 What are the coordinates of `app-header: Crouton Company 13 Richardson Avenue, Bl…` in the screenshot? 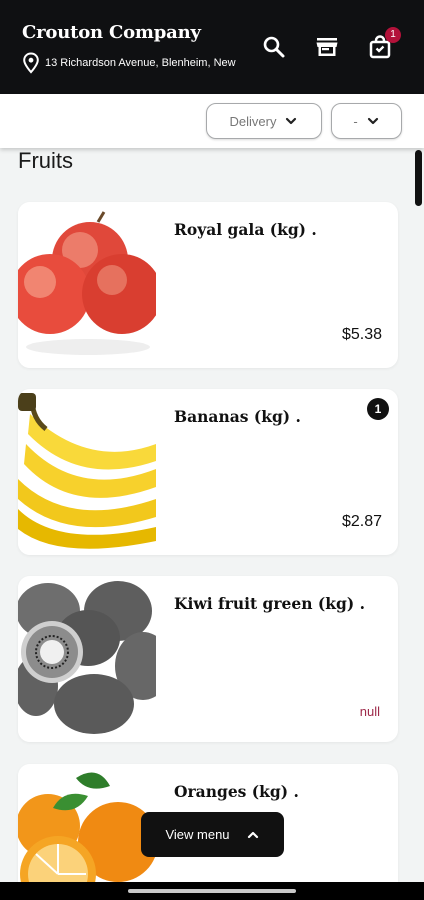 It's located at (212, 47).